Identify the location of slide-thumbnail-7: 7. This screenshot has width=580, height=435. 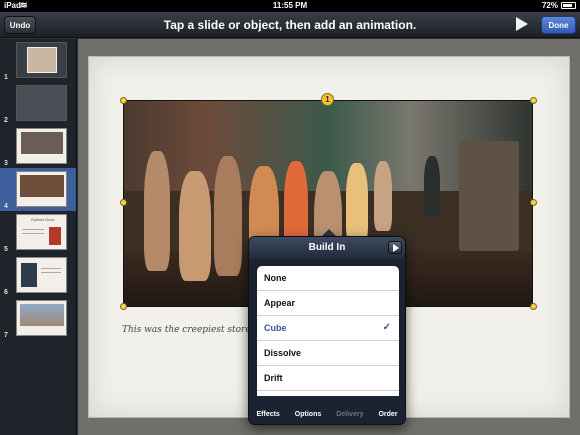
(38, 318).